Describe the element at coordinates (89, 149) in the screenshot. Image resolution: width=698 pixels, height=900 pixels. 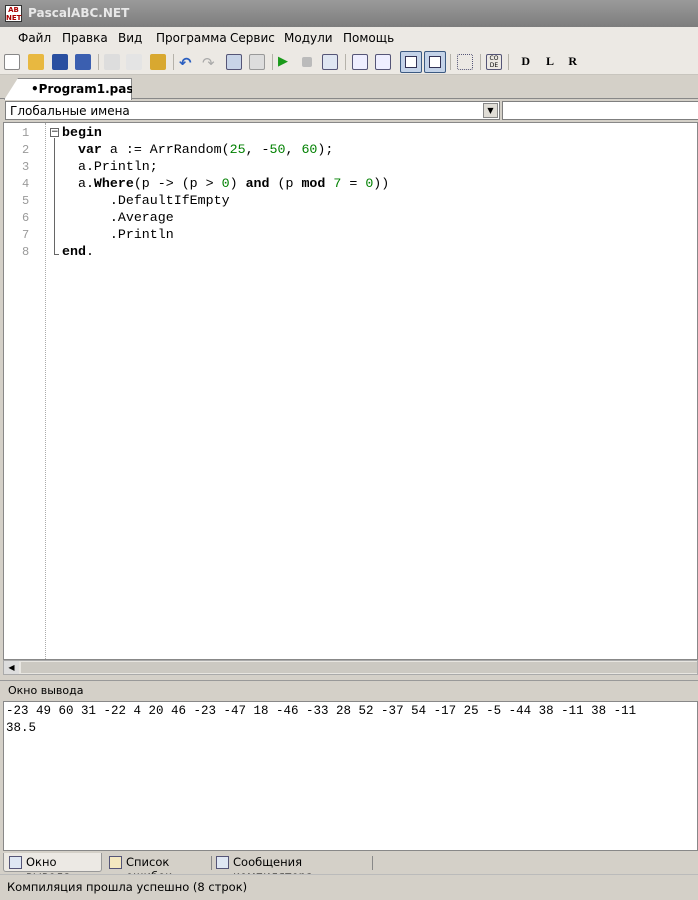
I see `keyword-token: var` at that location.